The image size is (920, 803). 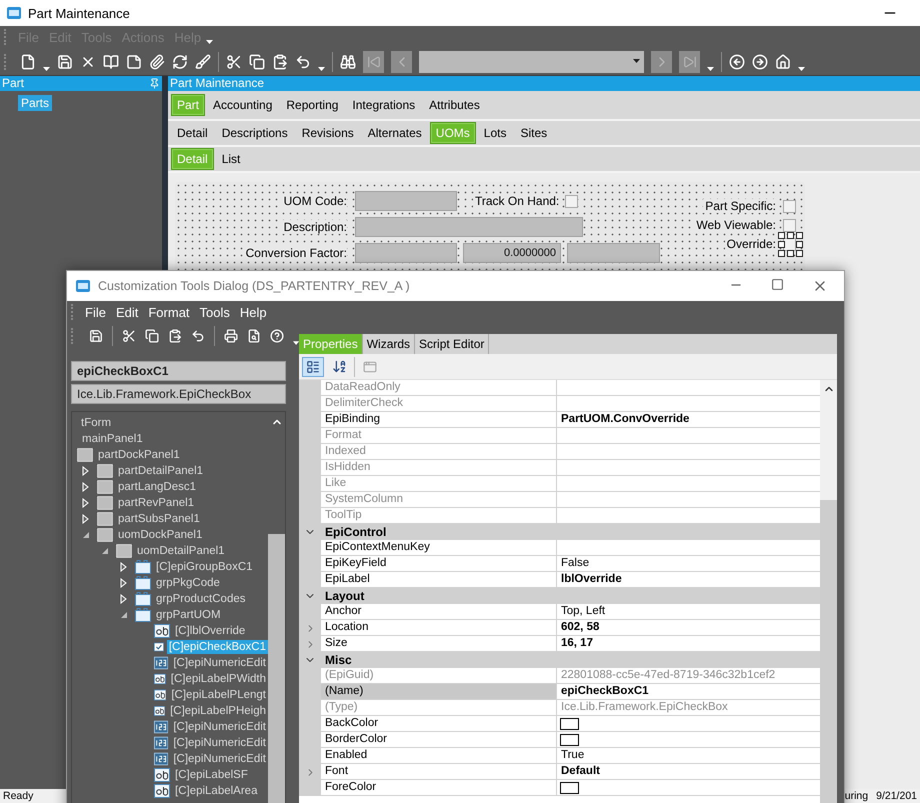 What do you see at coordinates (534, 133) in the screenshot?
I see `tab: Sites` at bounding box center [534, 133].